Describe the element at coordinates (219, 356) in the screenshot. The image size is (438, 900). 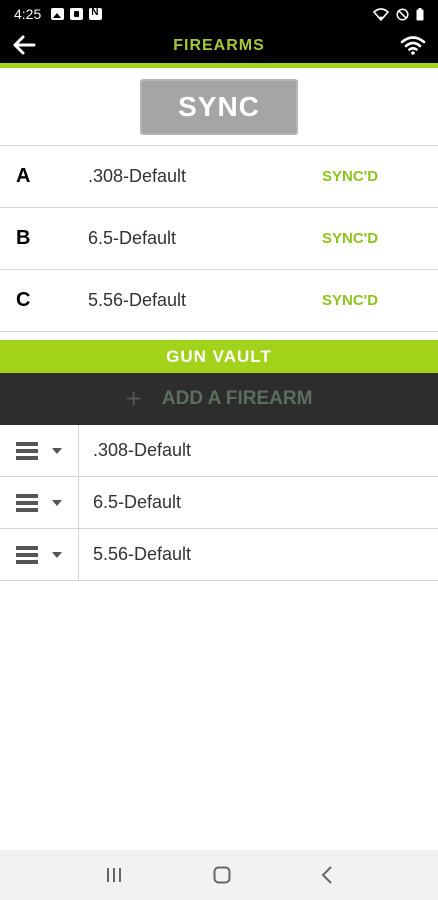
I see `gun-vault-header: GUN VAULT` at that location.